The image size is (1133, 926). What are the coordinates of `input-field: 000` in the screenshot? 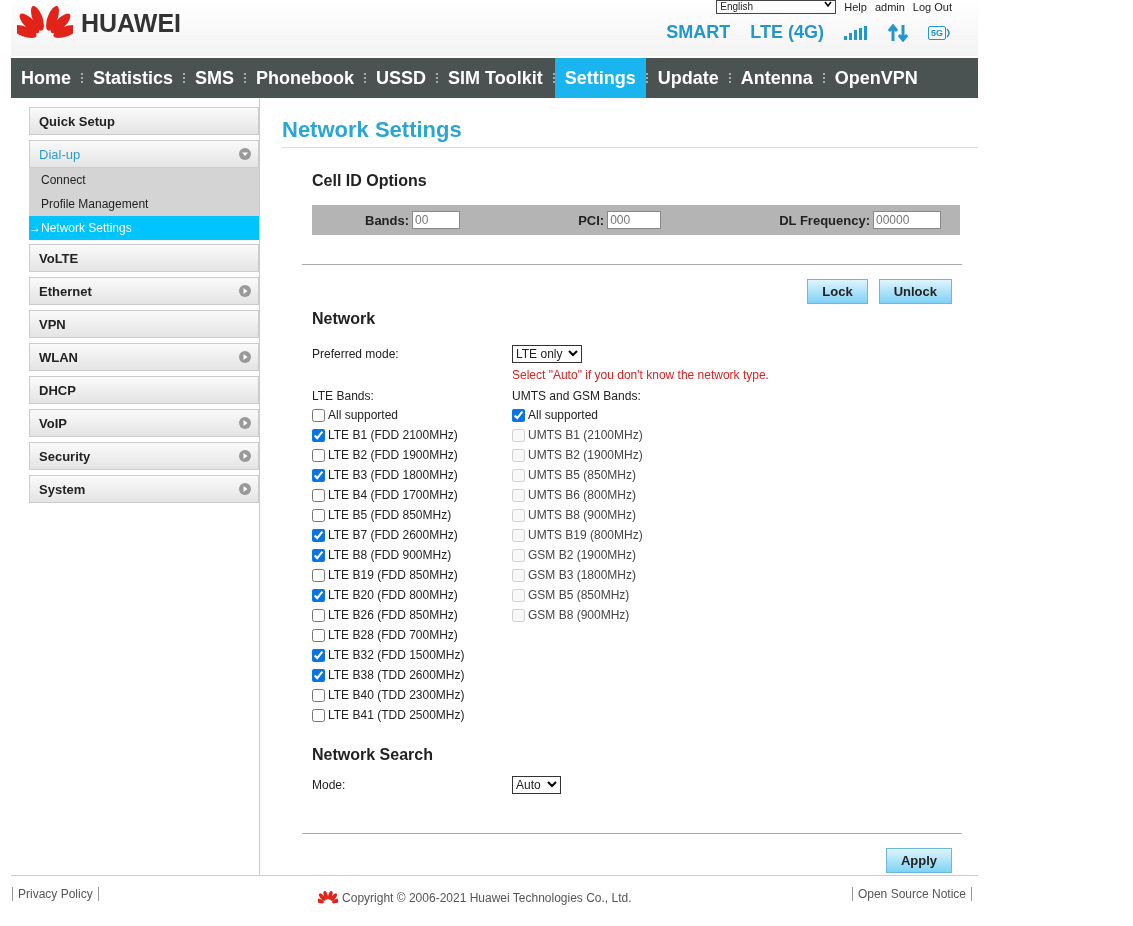 It's located at (634, 220).